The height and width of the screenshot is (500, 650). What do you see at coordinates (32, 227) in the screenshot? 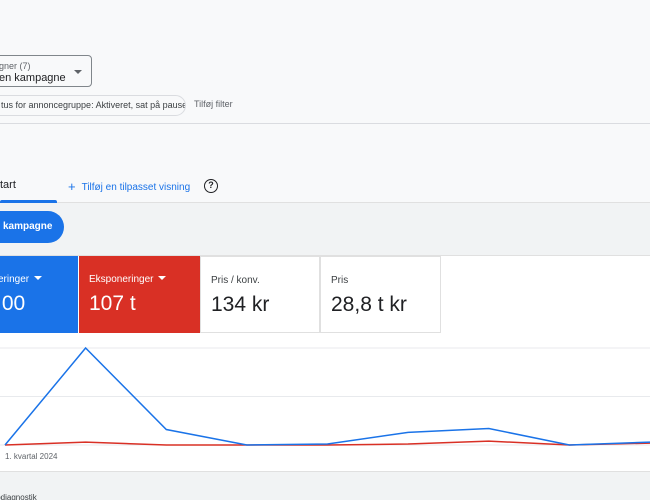
I see `new-campaign-button: kampagne` at bounding box center [32, 227].